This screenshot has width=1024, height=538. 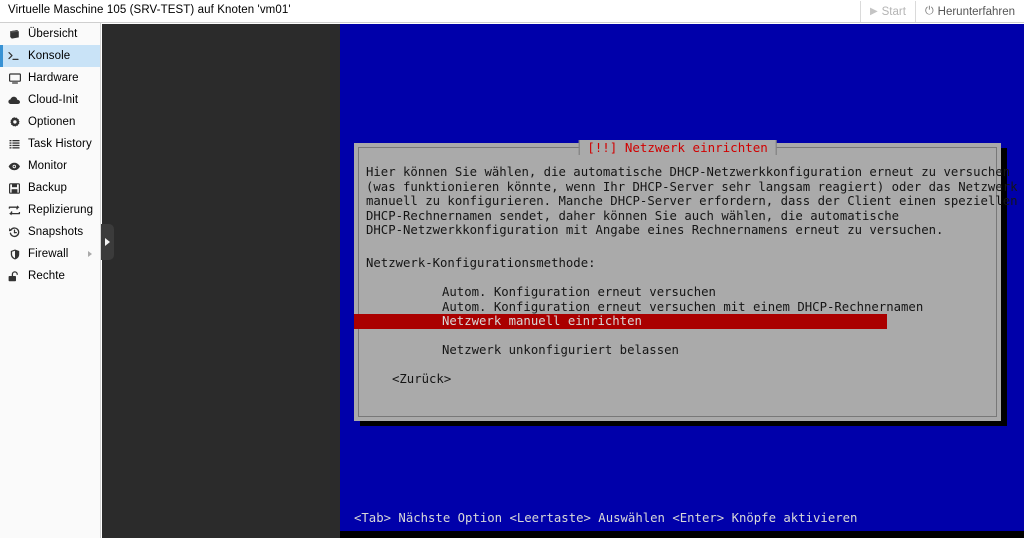 I want to click on gear-icon, so click(x=14, y=122).